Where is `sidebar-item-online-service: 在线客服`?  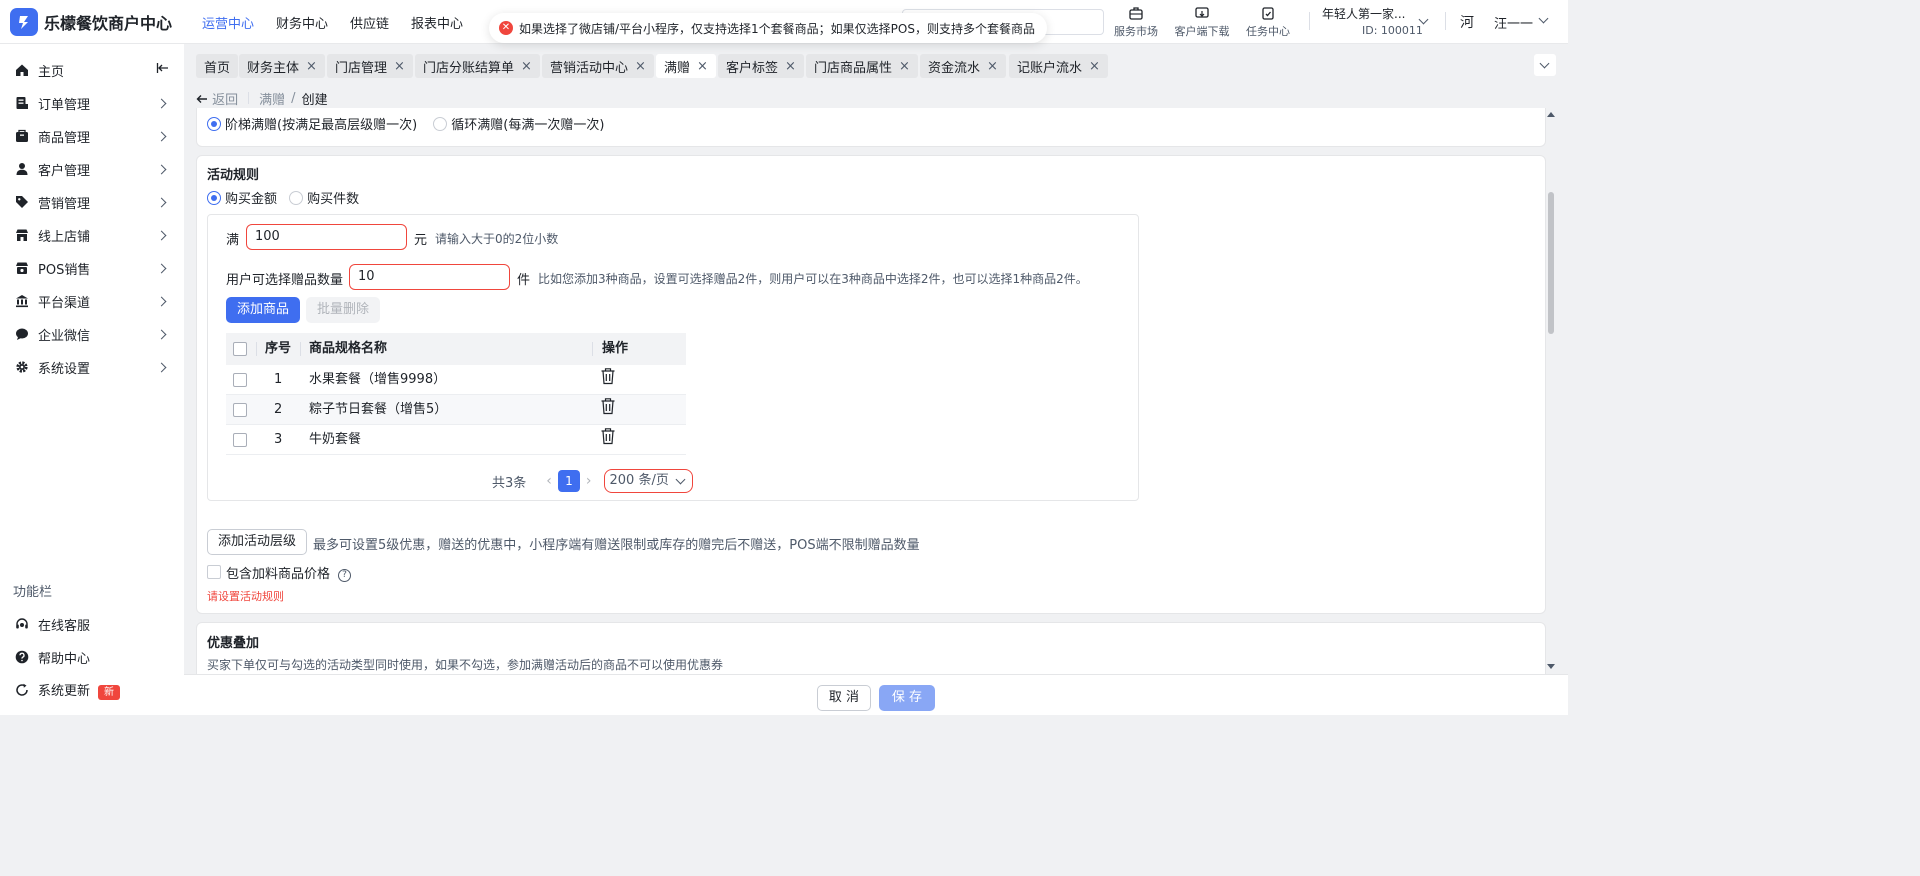 sidebar-item-online-service: 在线客服 is located at coordinates (92, 624).